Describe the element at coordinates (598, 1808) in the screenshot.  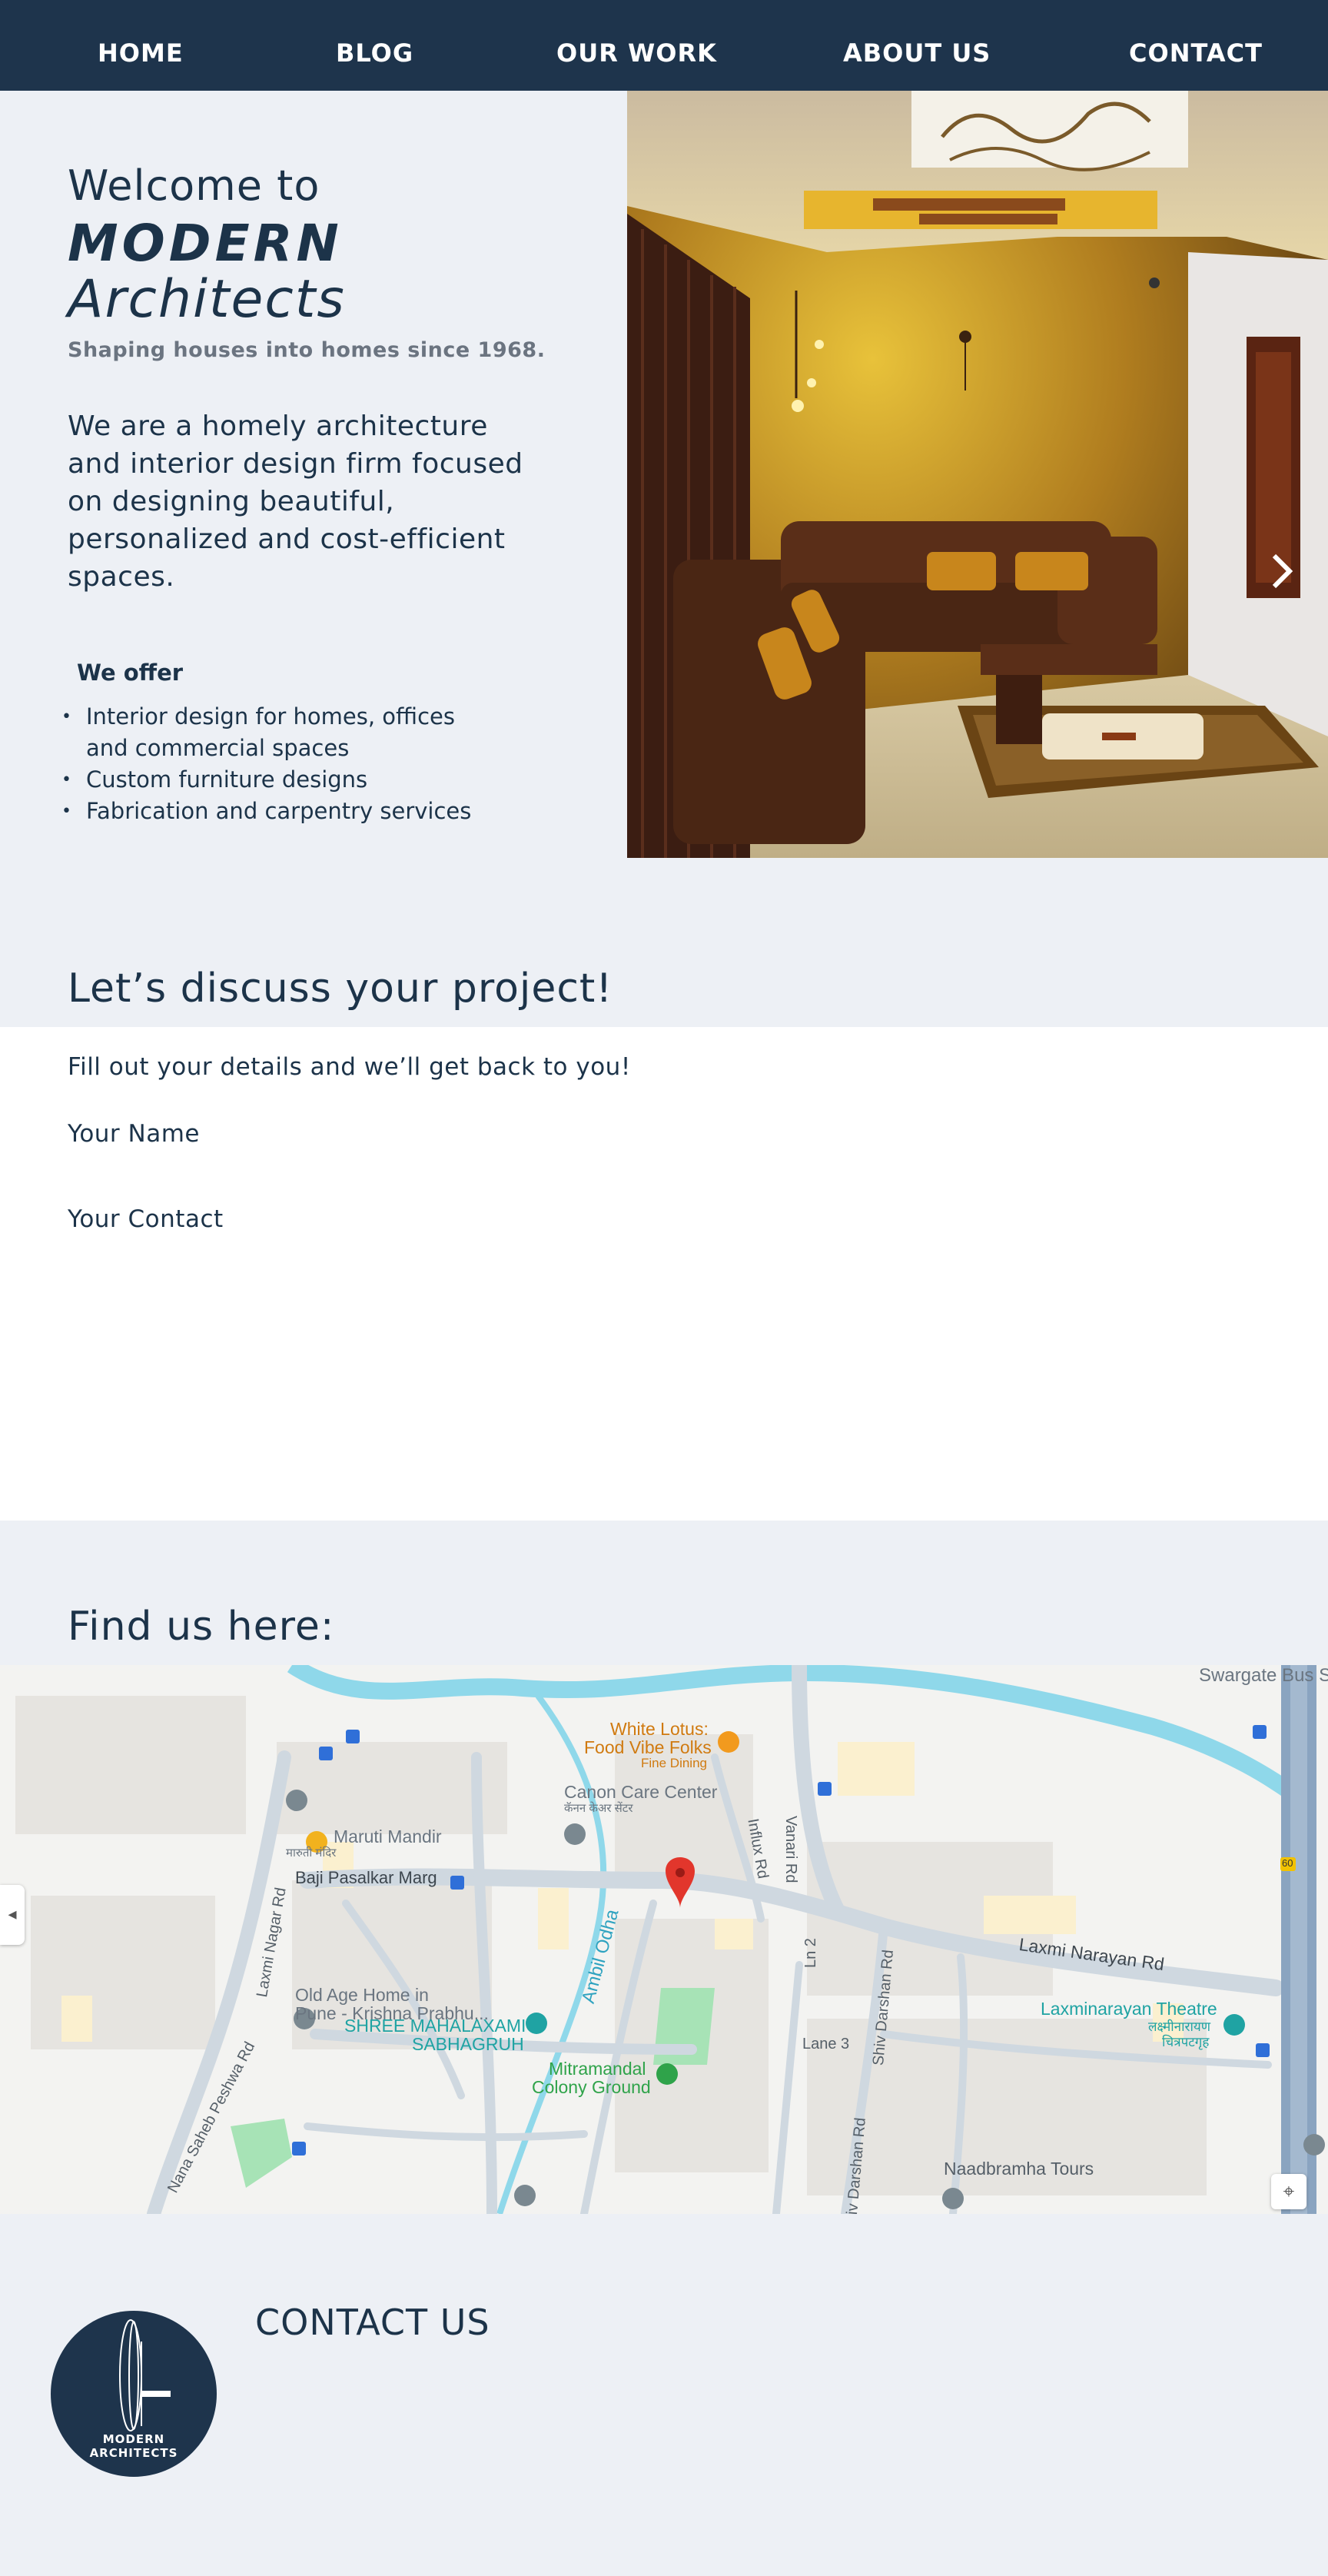
I see `map-label-canon-local: कॅनन केअर सेंटर` at that location.